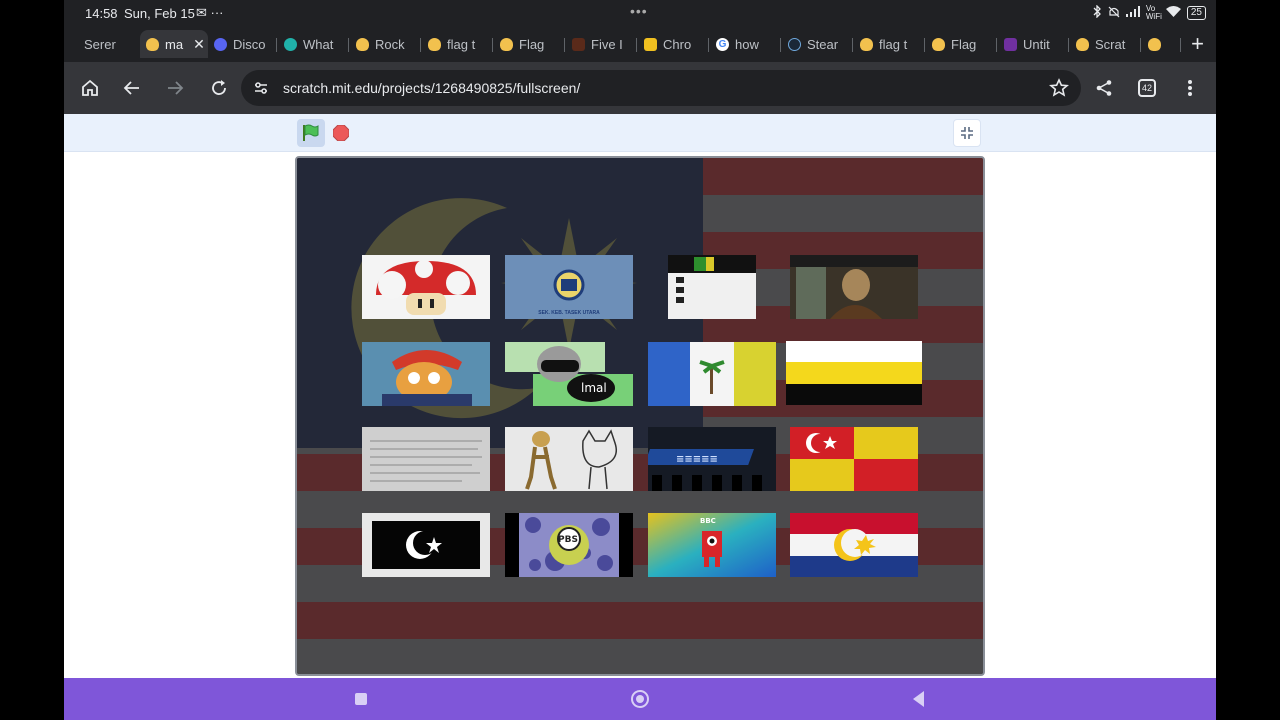  What do you see at coordinates (243, 44) in the screenshot?
I see `tab-2: Disco` at bounding box center [243, 44].